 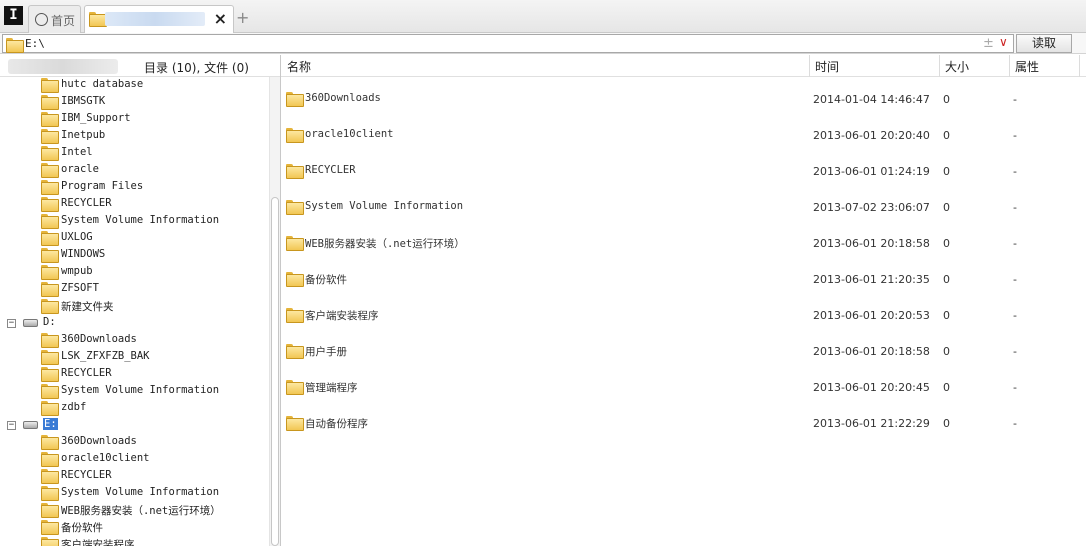 What do you see at coordinates (140, 66) in the screenshot?
I see `tree-header: 目录 (10), 文件 (0)` at bounding box center [140, 66].